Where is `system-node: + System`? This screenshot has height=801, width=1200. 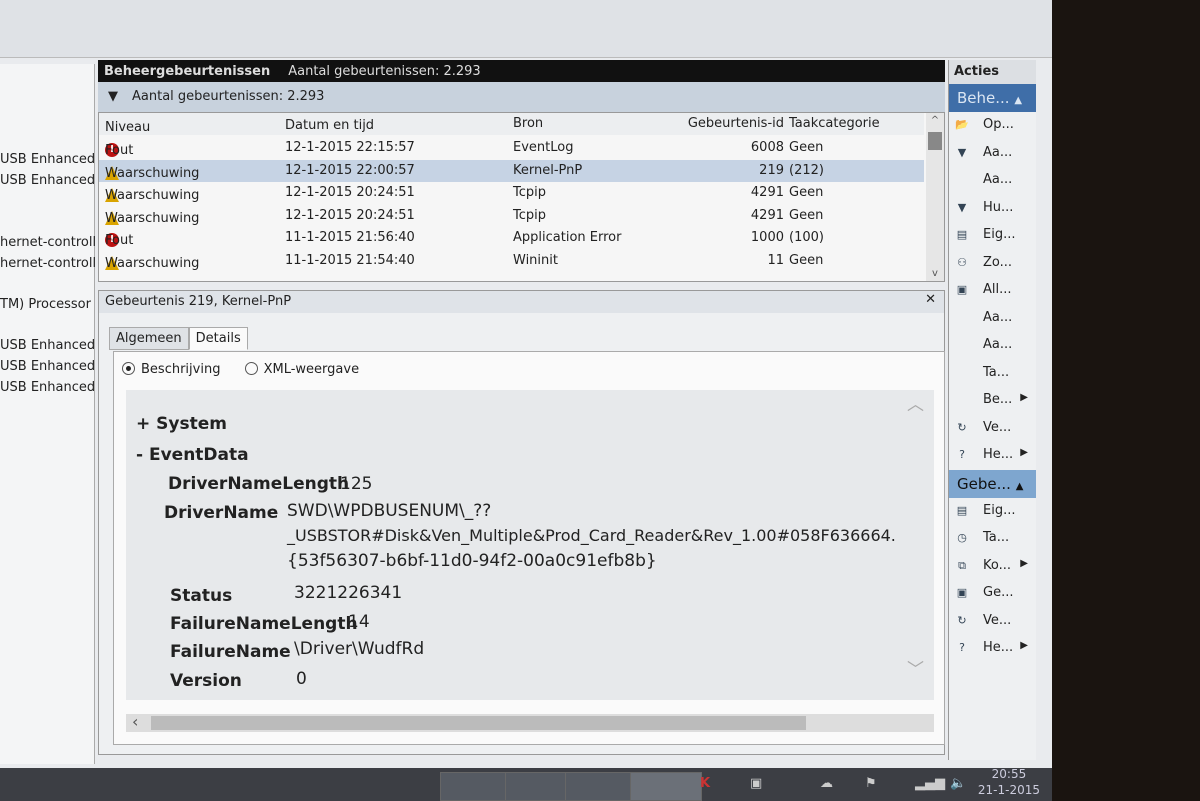
system-node: + System is located at coordinates (181, 424).